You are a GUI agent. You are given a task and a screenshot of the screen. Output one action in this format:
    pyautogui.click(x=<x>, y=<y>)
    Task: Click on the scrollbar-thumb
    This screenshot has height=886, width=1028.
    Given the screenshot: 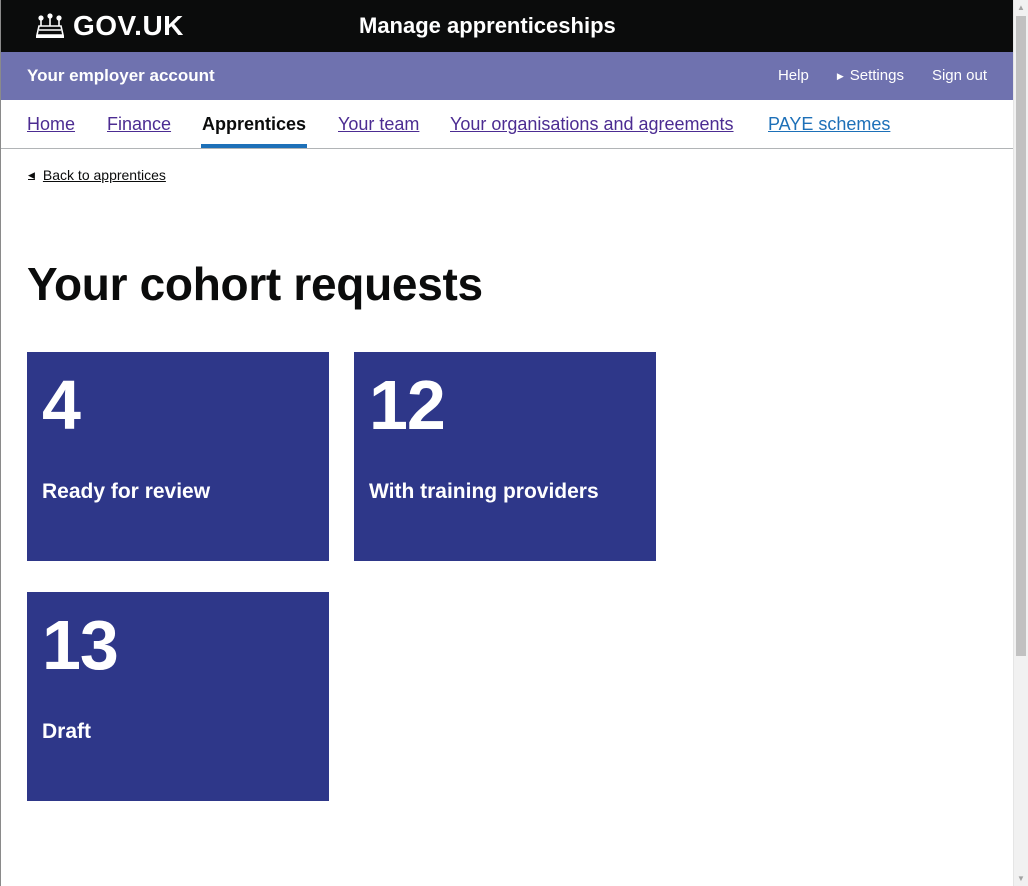 What is the action you would take?
    pyautogui.click(x=1021, y=336)
    